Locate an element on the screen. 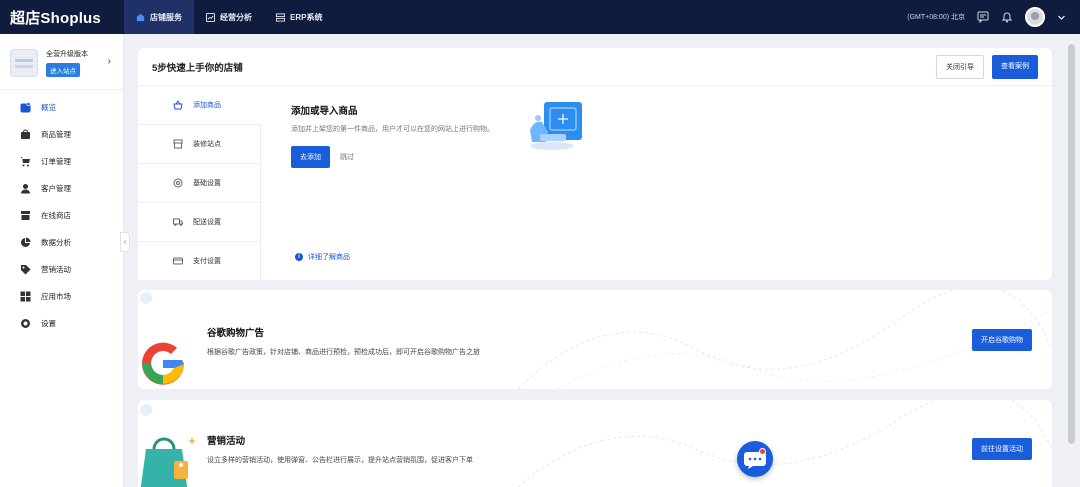  storefront-icon is located at coordinates (178, 144).